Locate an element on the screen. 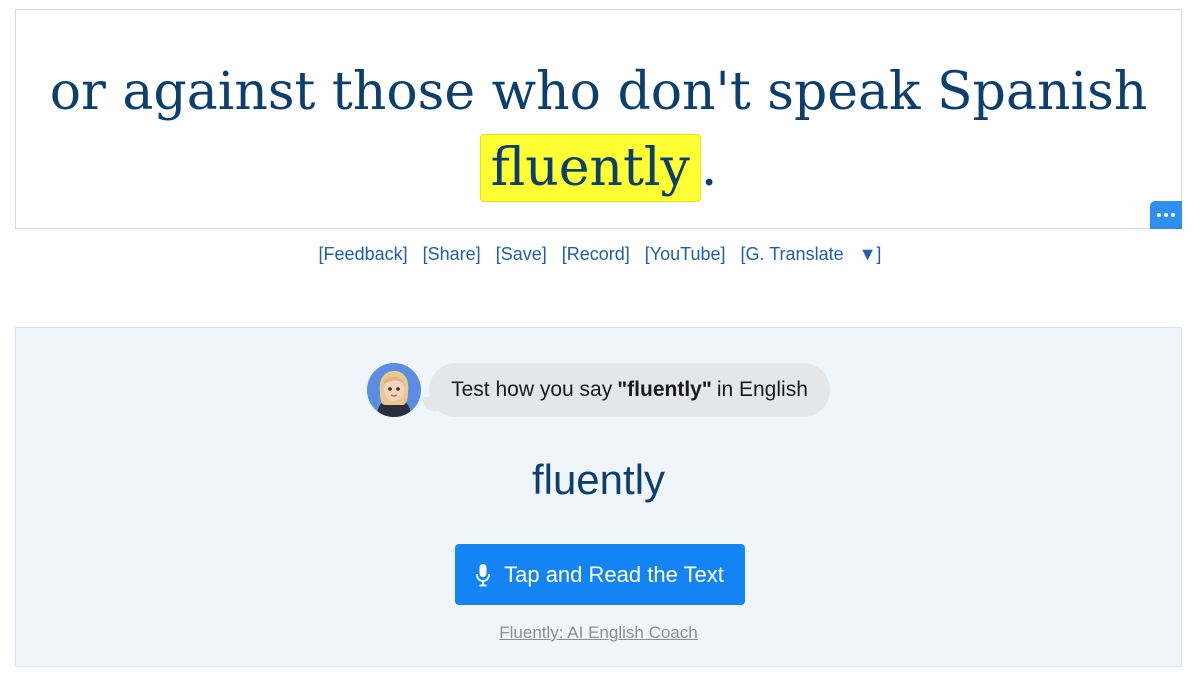  tap-and-read-label: Tap and Read the Text is located at coordinates (614, 574).